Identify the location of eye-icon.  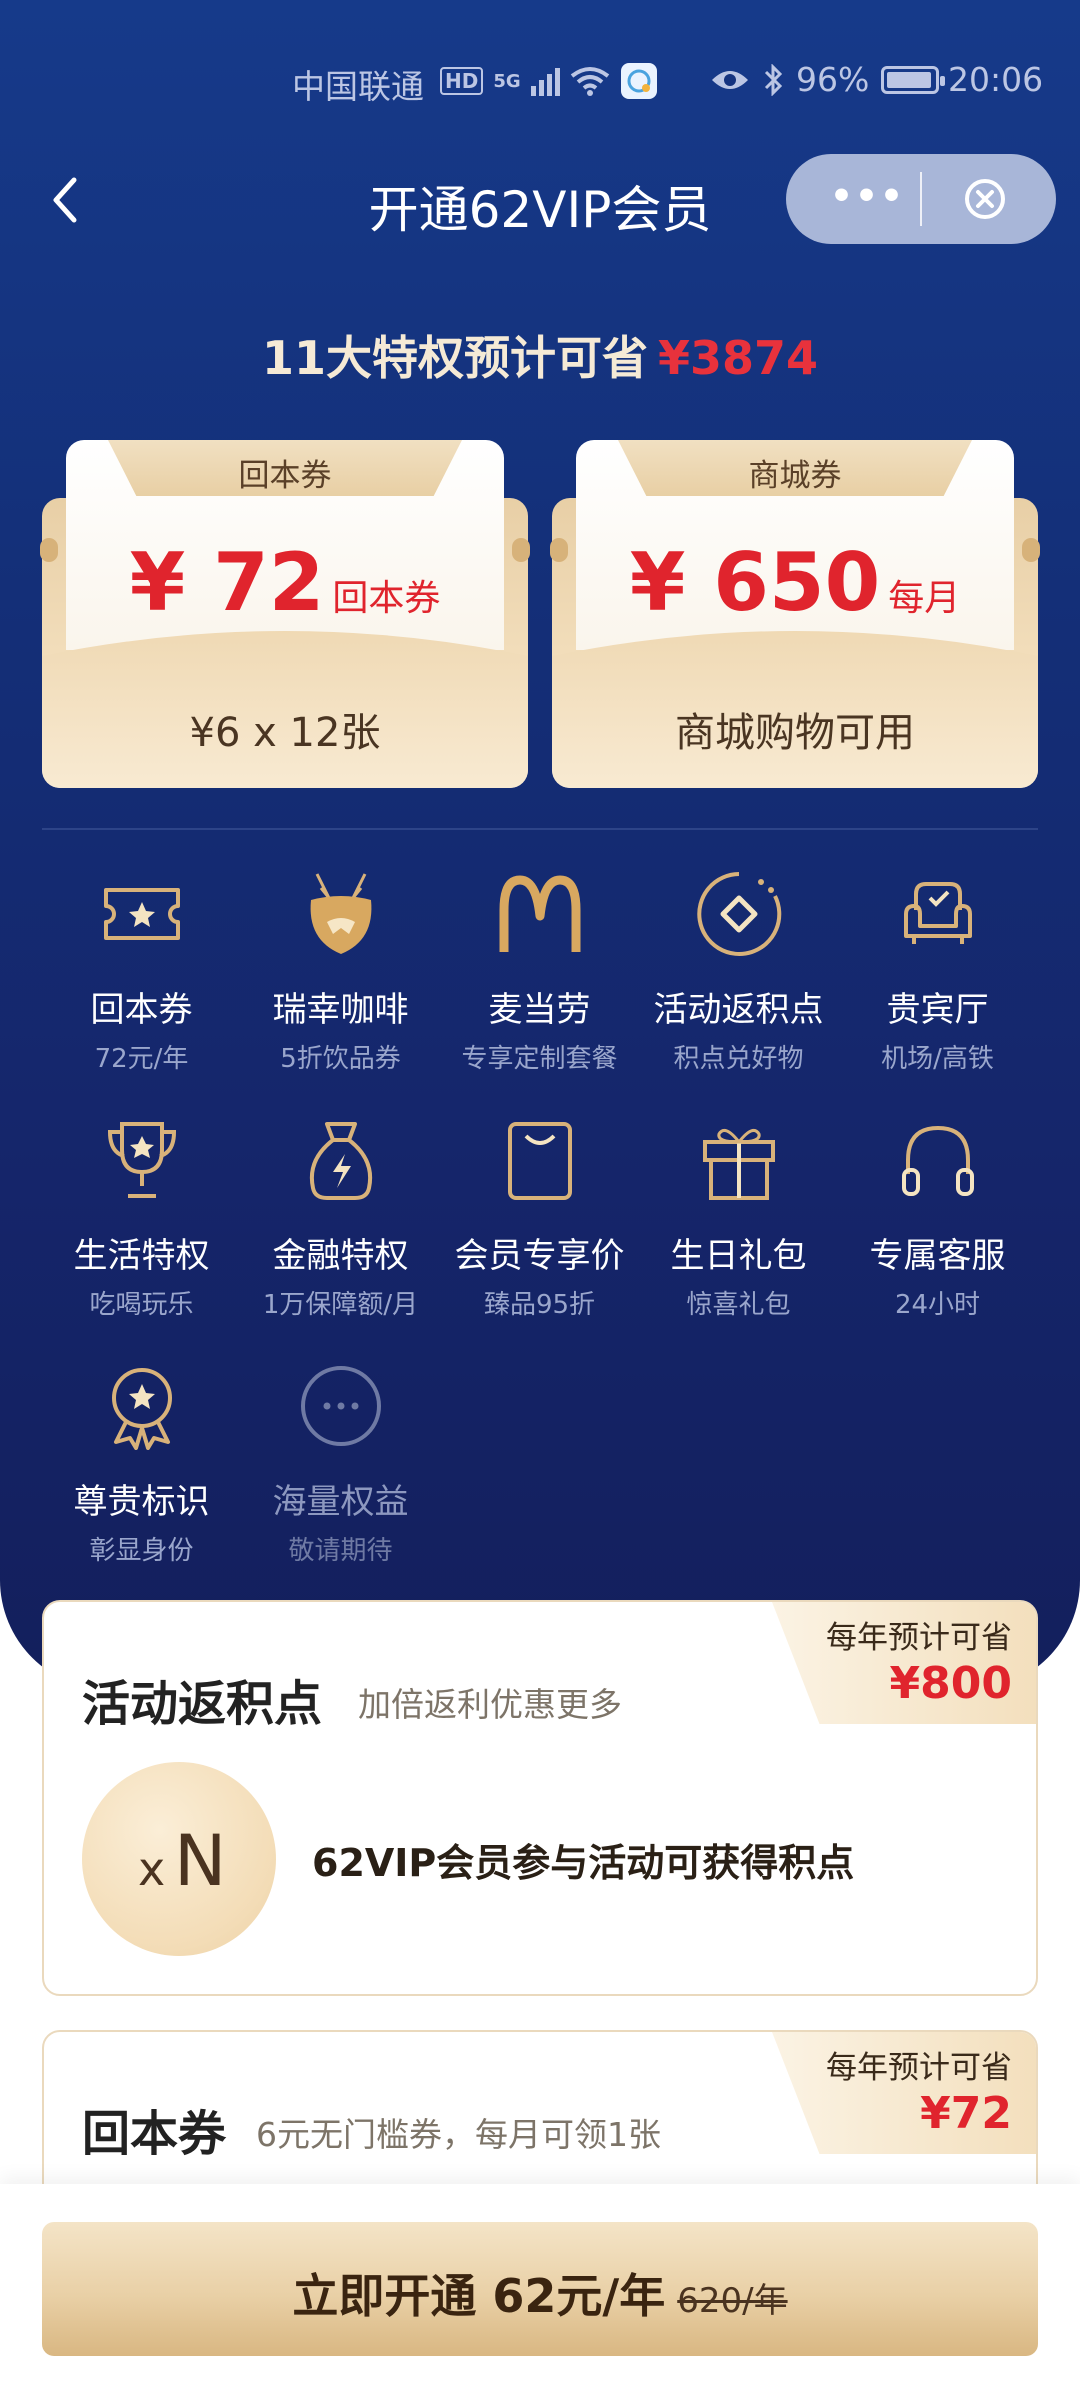
(730, 79).